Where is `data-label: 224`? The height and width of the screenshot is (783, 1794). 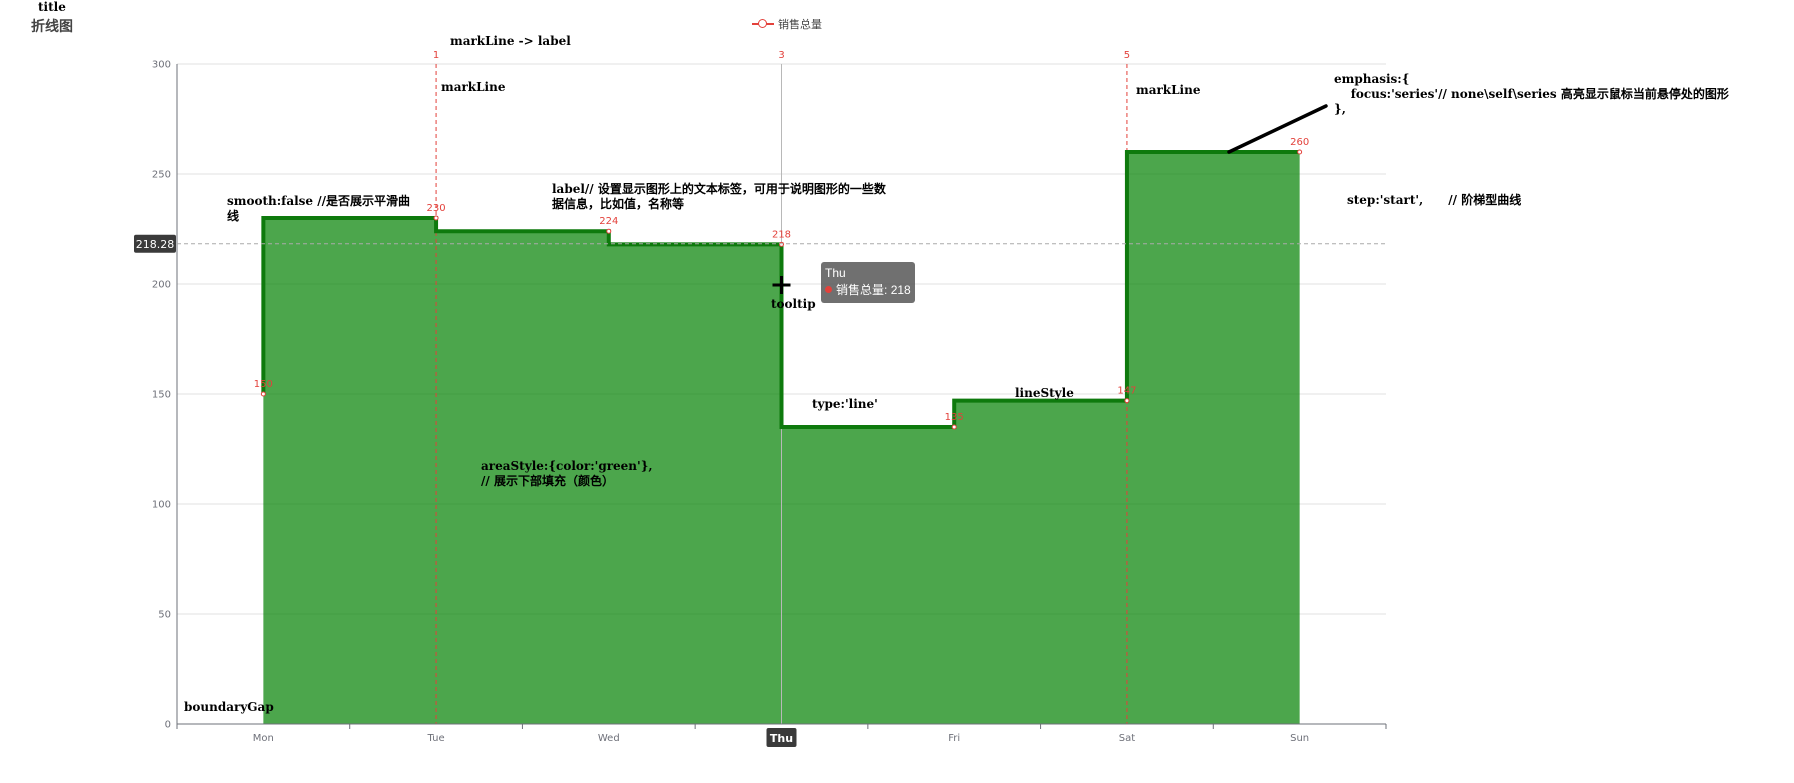
data-label: 224 is located at coordinates (608, 221).